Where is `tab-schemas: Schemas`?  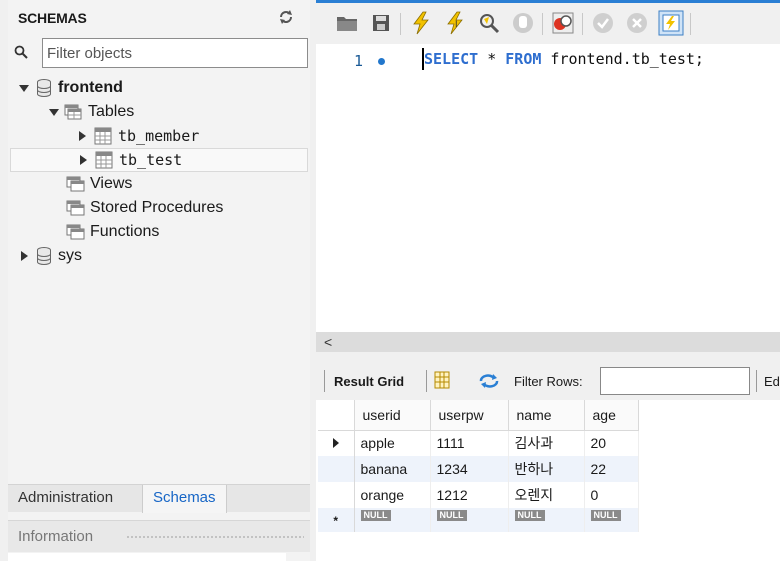 tab-schemas: Schemas is located at coordinates (184, 499).